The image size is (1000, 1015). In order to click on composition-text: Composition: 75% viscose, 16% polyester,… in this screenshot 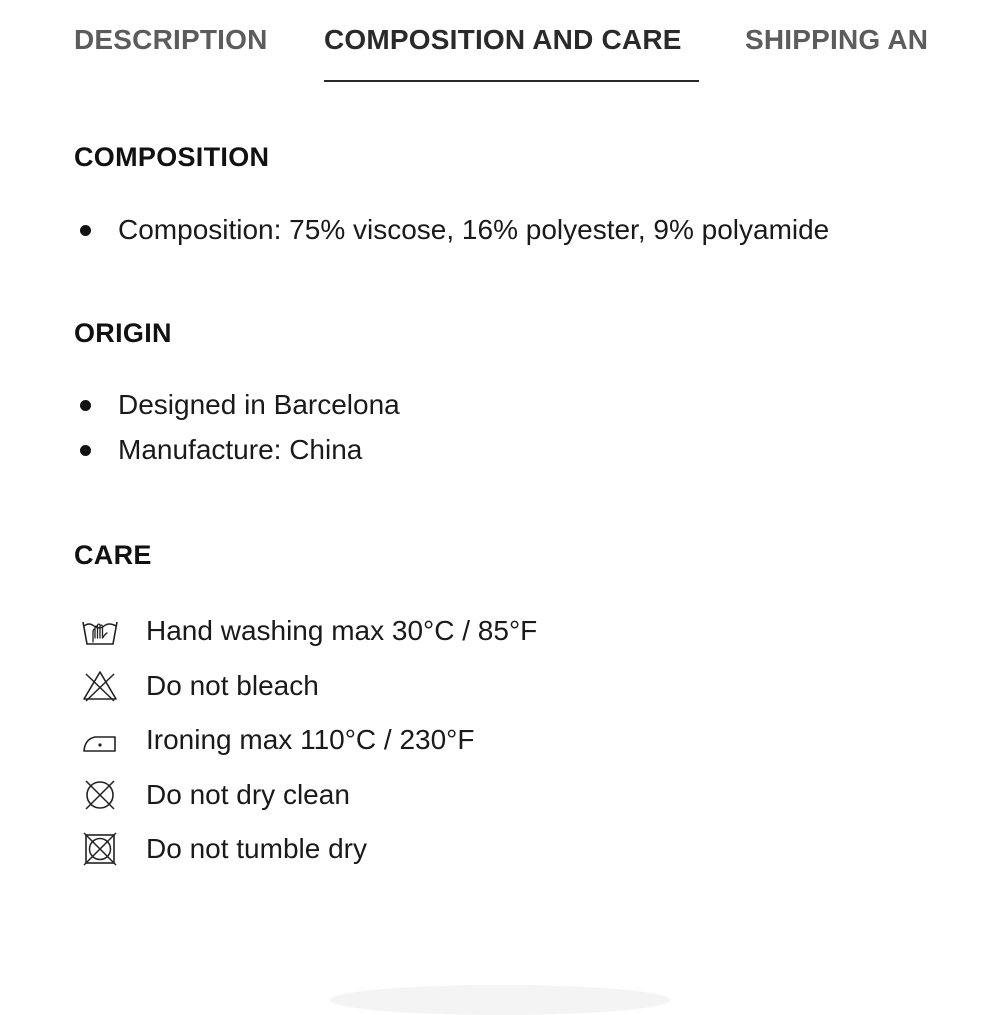, I will do `click(474, 229)`.